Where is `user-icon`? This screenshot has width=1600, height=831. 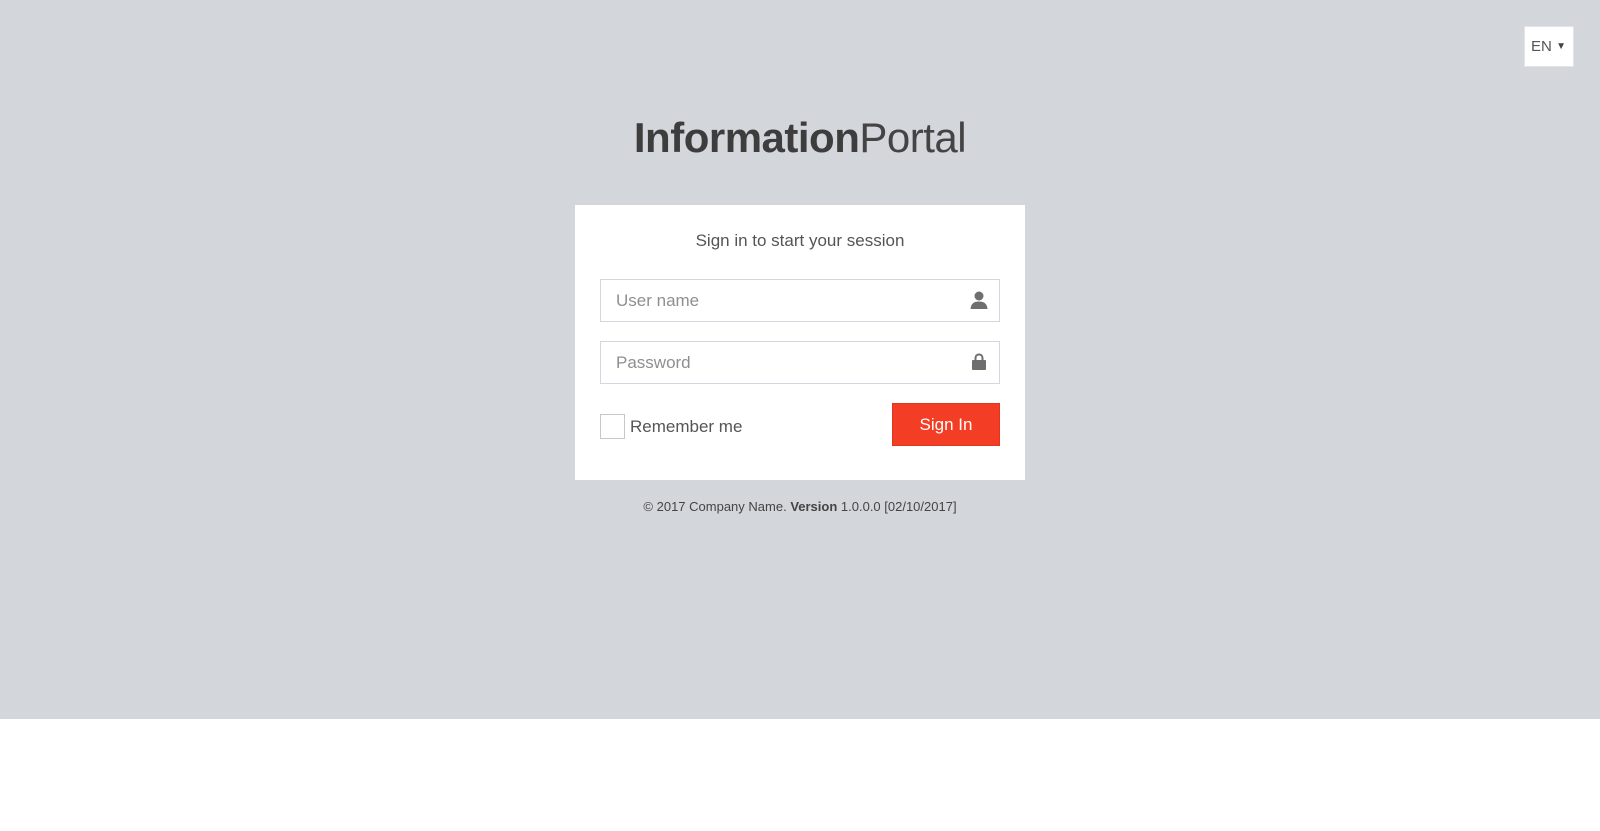
user-icon is located at coordinates (979, 300).